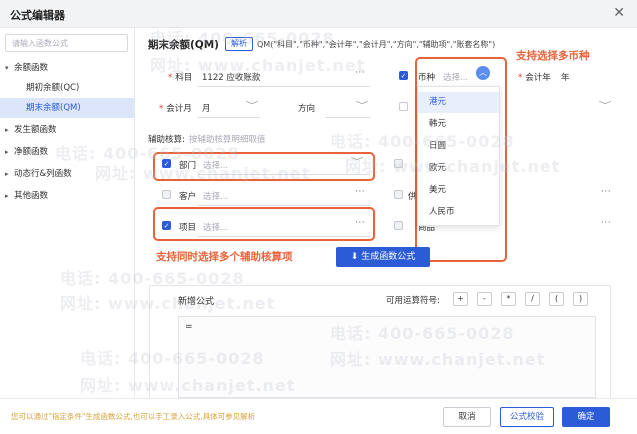 Image resolution: width=637 pixels, height=434 pixels. What do you see at coordinates (183, 45) in the screenshot?
I see `function-name: 期末余额(QM)` at bounding box center [183, 45].